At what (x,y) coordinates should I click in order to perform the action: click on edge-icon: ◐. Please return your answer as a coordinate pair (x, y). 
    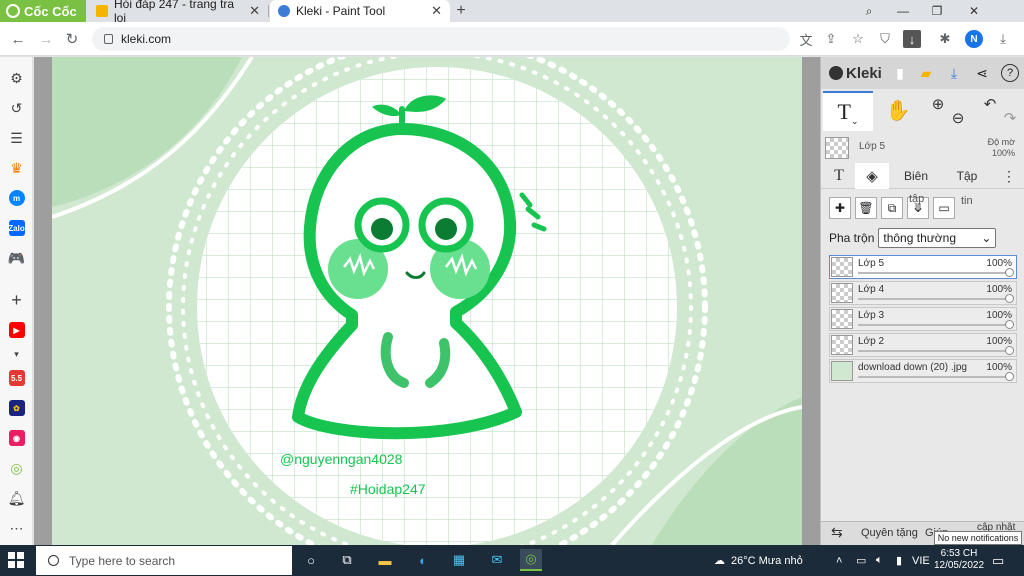
    Looking at the image, I should click on (423, 560).